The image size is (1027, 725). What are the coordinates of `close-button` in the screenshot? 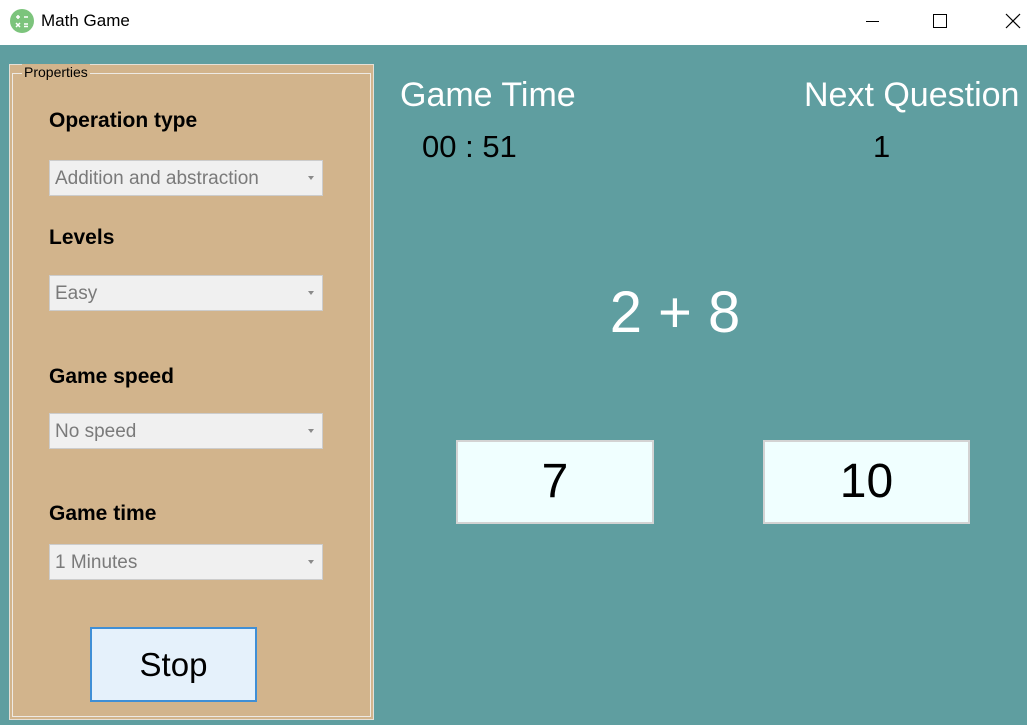 It's located at (1005, 22).